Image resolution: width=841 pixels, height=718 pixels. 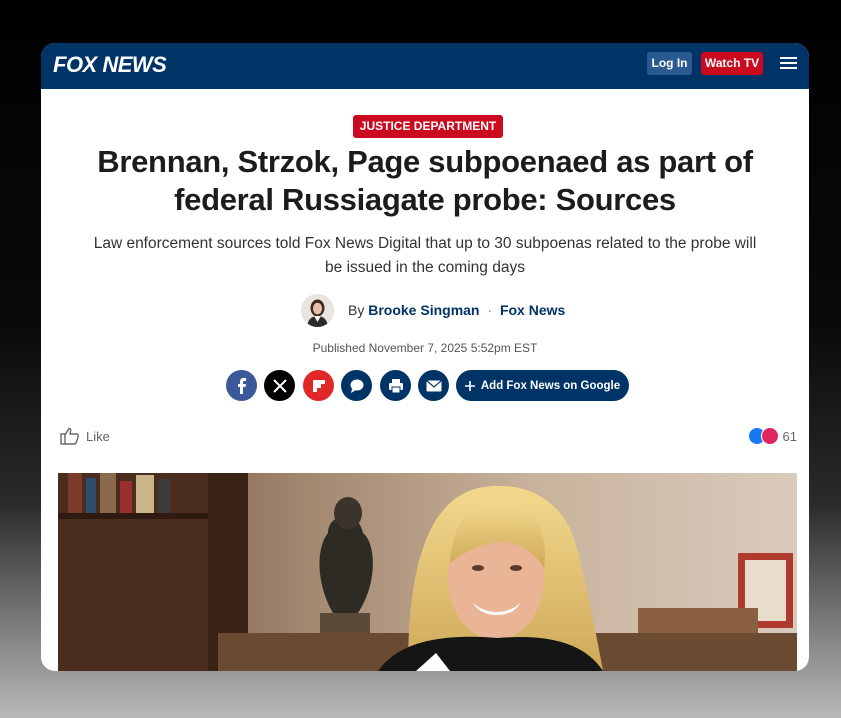 I want to click on plus-icon, so click(x=469, y=385).